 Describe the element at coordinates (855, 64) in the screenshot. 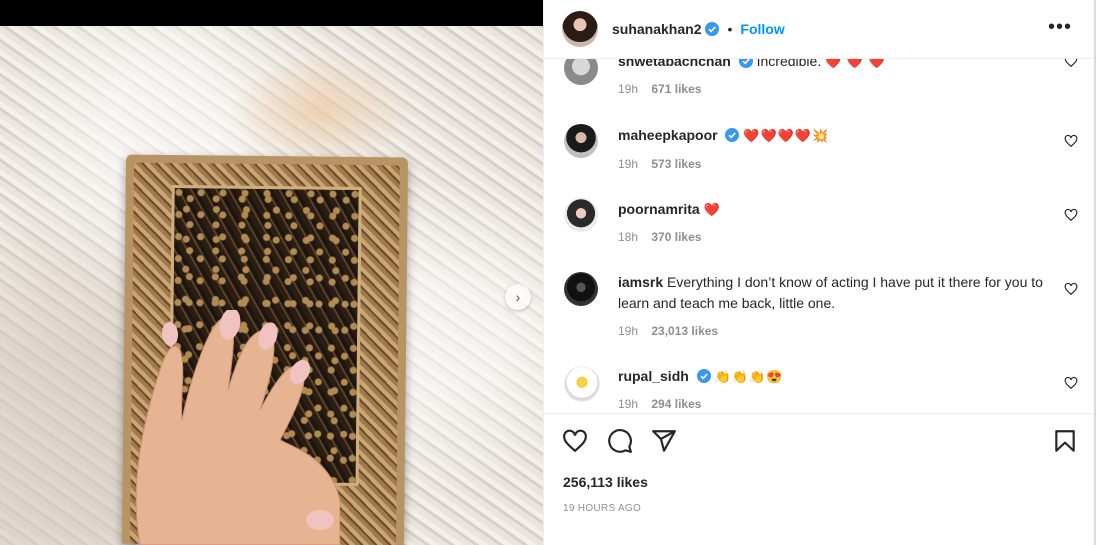

I see `comment-emoji: ❤️ ❤️ ❤️` at that location.